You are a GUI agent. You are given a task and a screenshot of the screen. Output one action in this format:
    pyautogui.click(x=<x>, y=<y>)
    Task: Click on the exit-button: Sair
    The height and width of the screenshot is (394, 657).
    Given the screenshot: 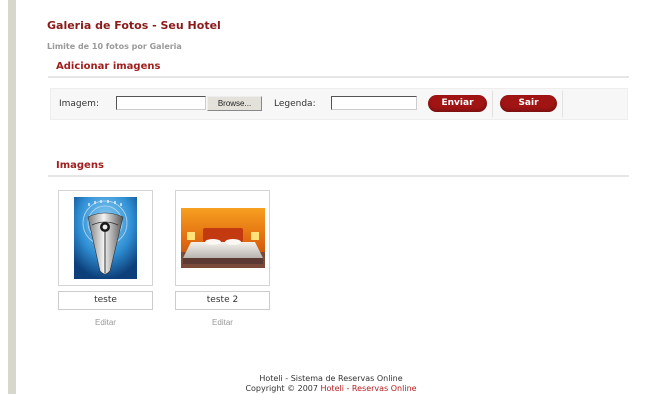 What is the action you would take?
    pyautogui.click(x=528, y=103)
    